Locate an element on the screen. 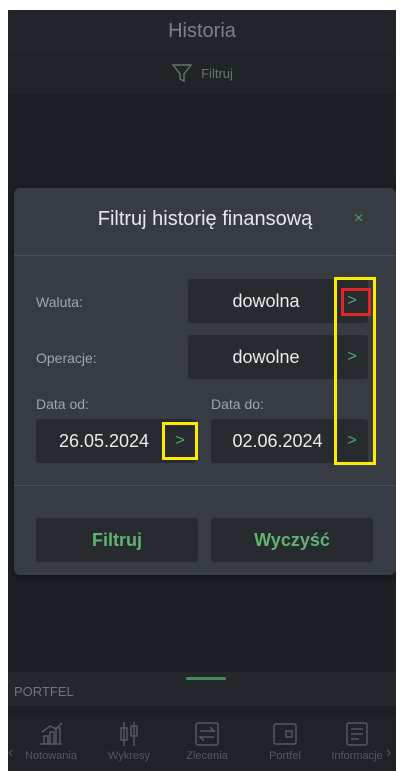 This screenshot has height=771, width=404. nav-item-notowania: Notowania is located at coordinates (51, 741).